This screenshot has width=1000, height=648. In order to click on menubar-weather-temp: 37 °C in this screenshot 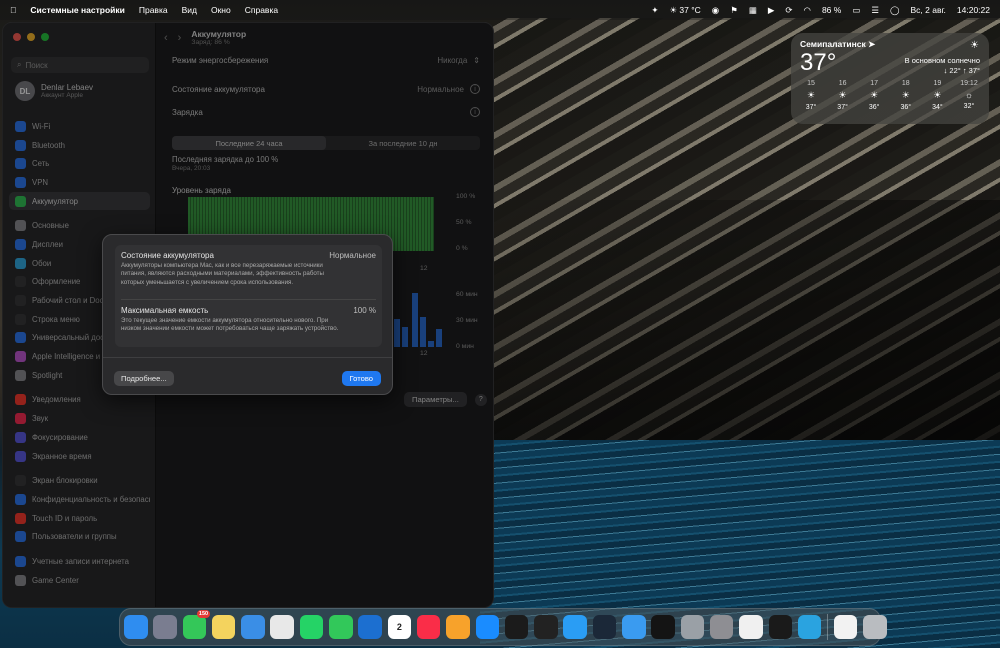, I will do `click(690, 9)`.